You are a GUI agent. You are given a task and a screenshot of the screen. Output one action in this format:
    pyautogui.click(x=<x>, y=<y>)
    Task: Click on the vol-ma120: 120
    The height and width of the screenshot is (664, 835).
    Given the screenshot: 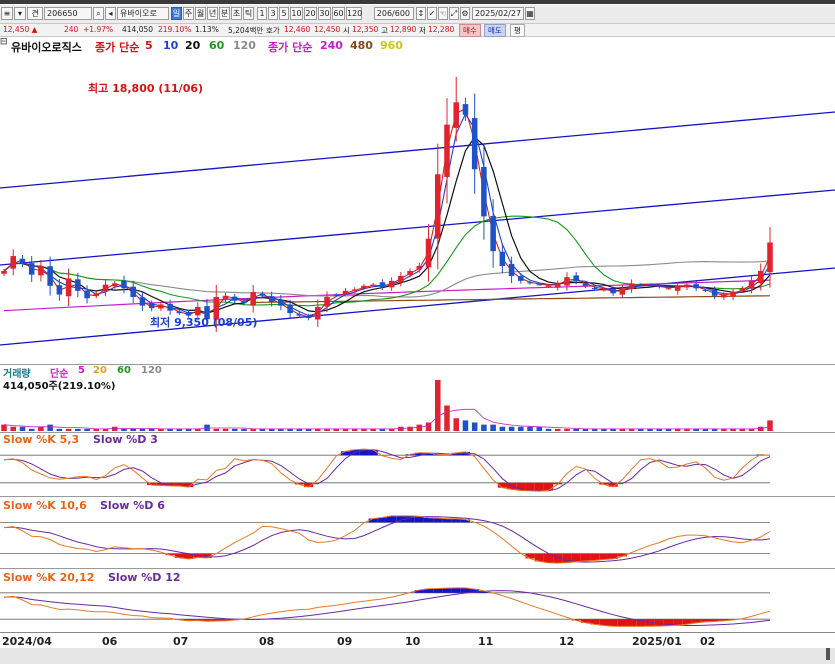 What is the action you would take?
    pyautogui.click(x=151, y=370)
    